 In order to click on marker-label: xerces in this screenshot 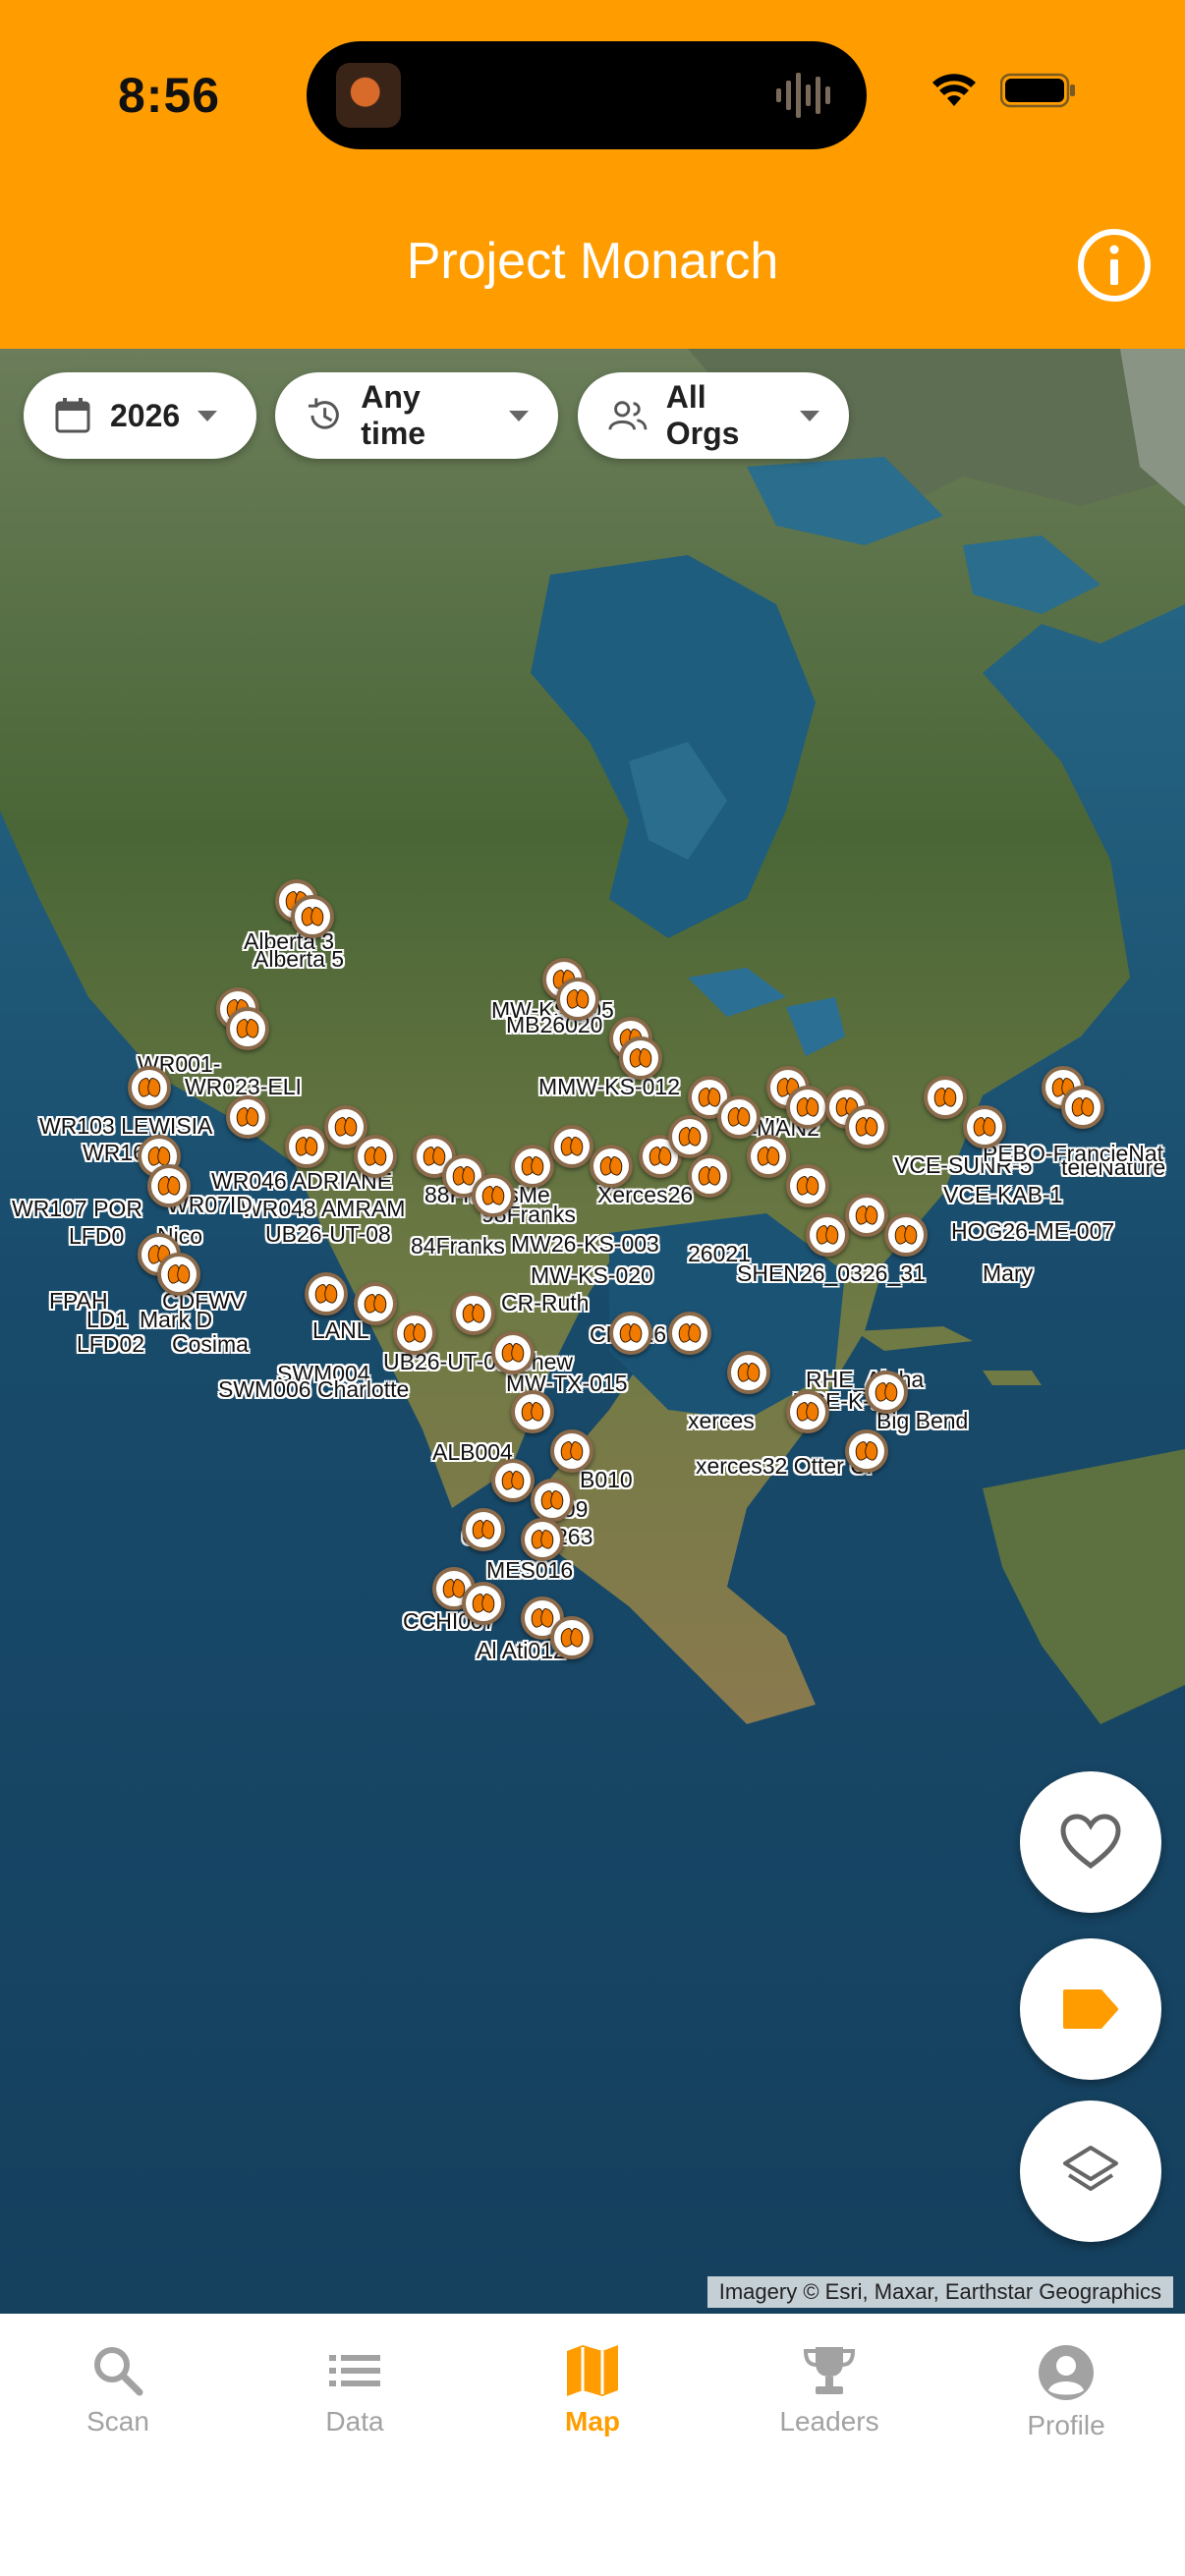, I will do `click(722, 1421)`.